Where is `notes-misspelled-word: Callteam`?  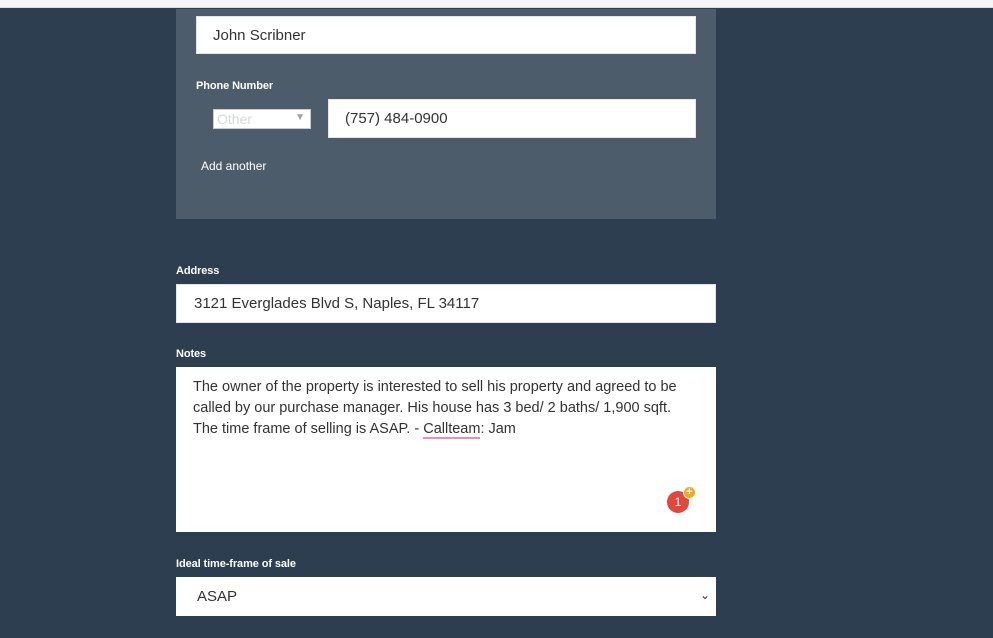 notes-misspelled-word: Callteam is located at coordinates (452, 430).